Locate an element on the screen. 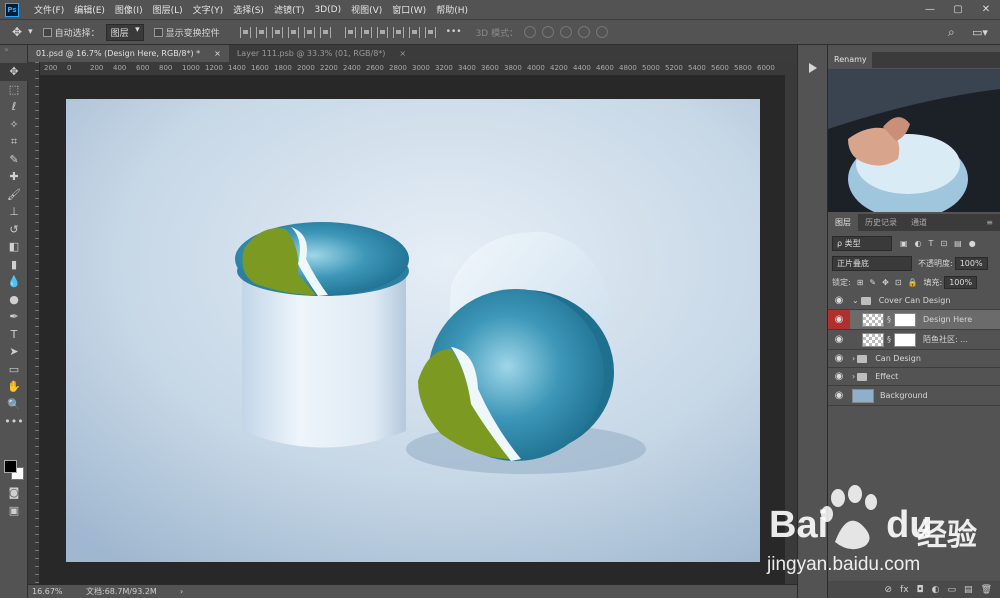  filter-shape-icon: ⊡ is located at coordinates (943, 243).